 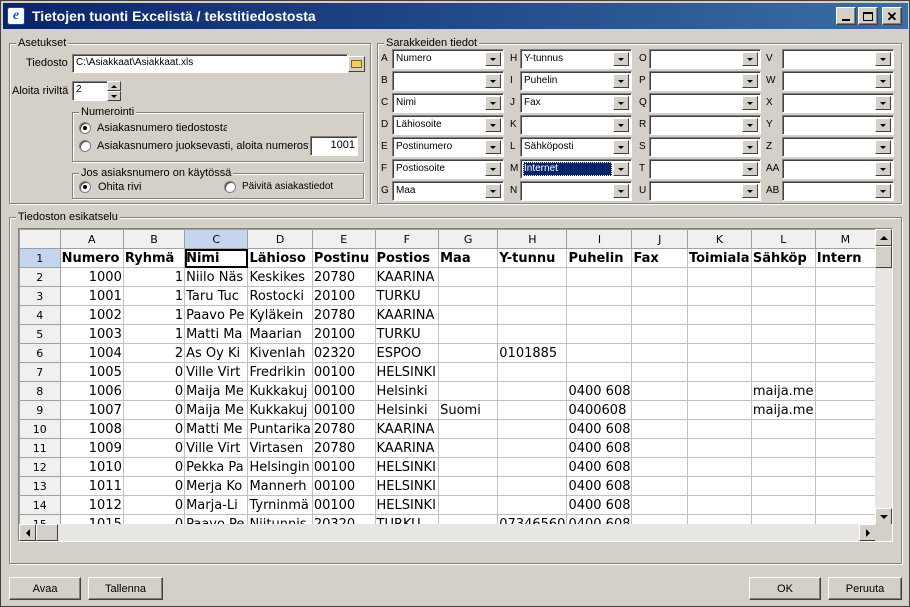 What do you see at coordinates (280, 296) in the screenshot?
I see `table-cell: Rostocki` at bounding box center [280, 296].